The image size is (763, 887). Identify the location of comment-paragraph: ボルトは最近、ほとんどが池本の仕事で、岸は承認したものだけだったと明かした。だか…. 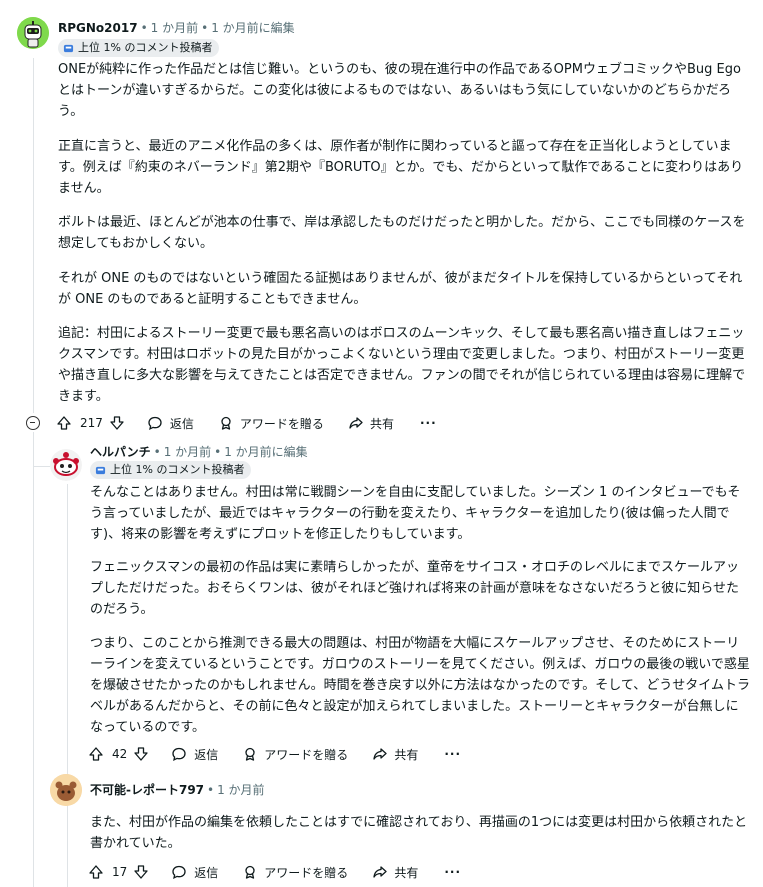
(402, 233).